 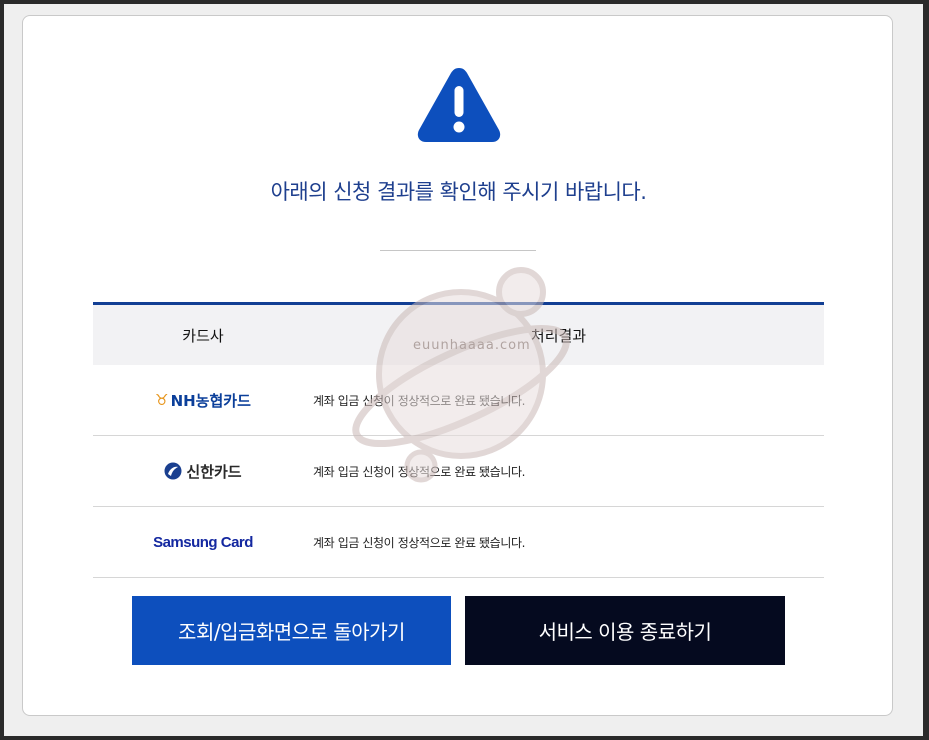 What do you see at coordinates (458, 250) in the screenshot?
I see `divider` at bounding box center [458, 250].